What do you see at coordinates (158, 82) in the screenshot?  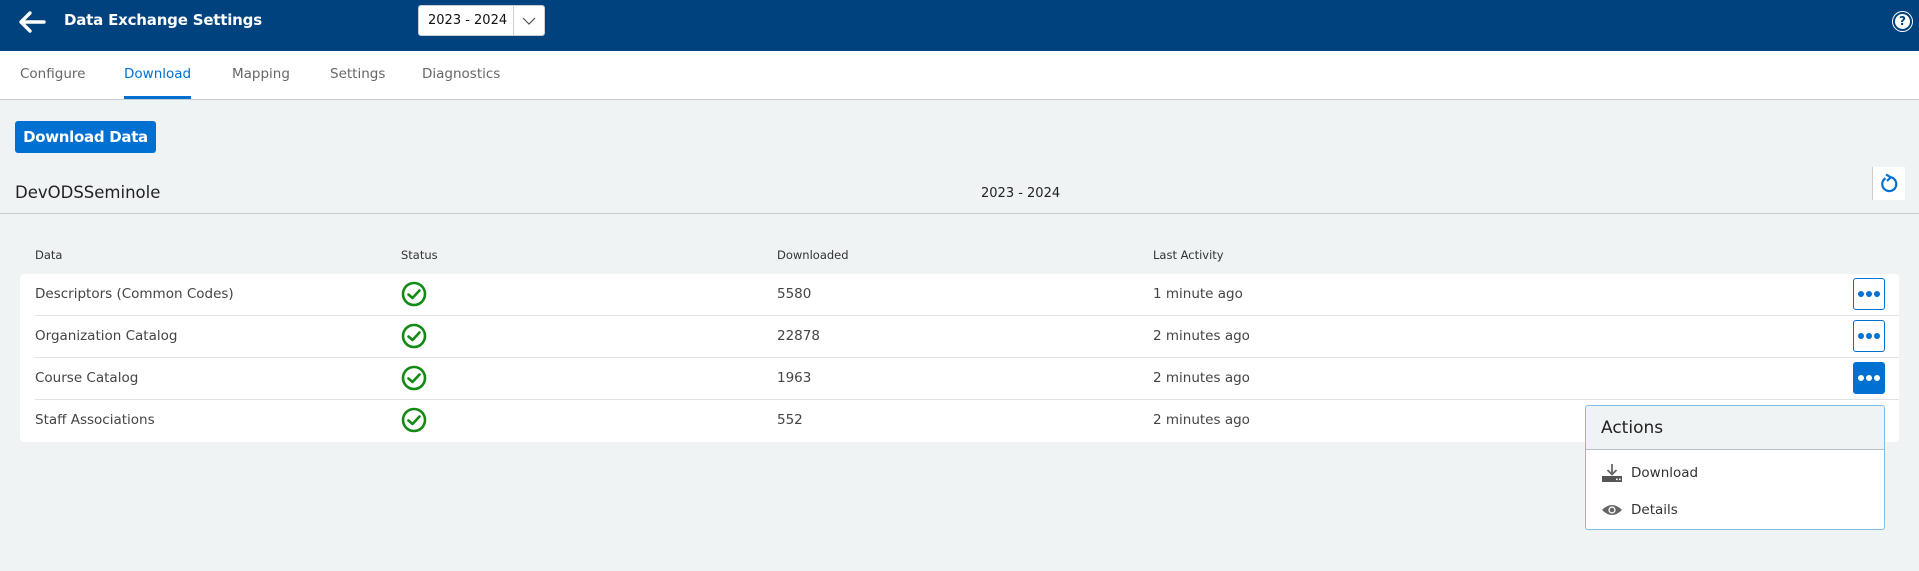 I see `tab-download: Download` at bounding box center [158, 82].